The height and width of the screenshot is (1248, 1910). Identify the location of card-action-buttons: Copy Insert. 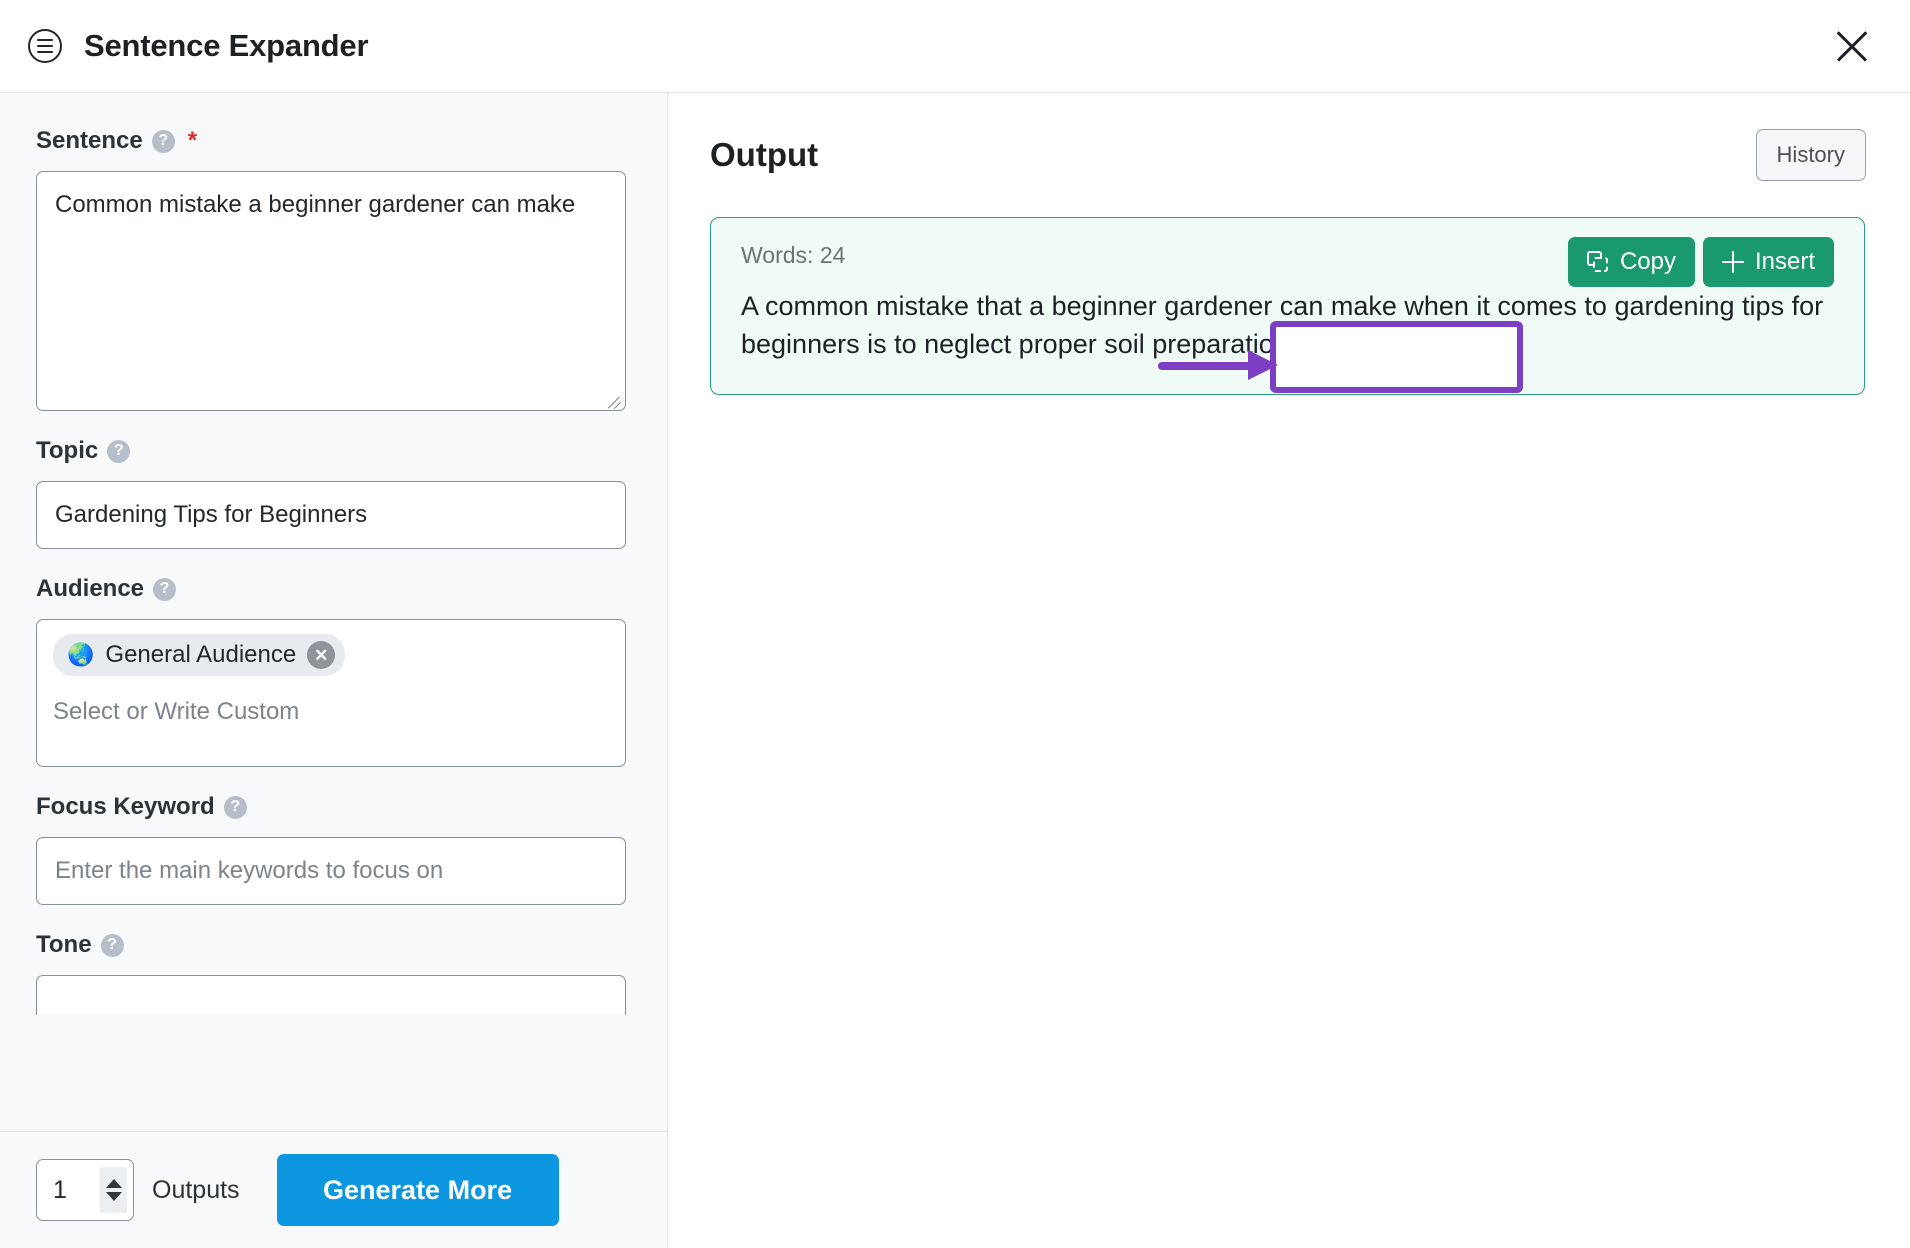
(1700, 262).